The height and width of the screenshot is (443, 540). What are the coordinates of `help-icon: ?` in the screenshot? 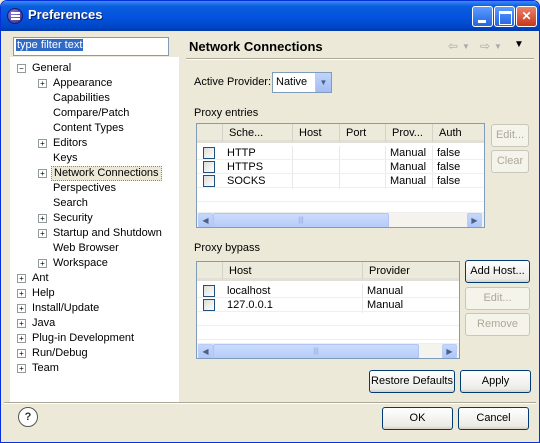 It's located at (28, 417).